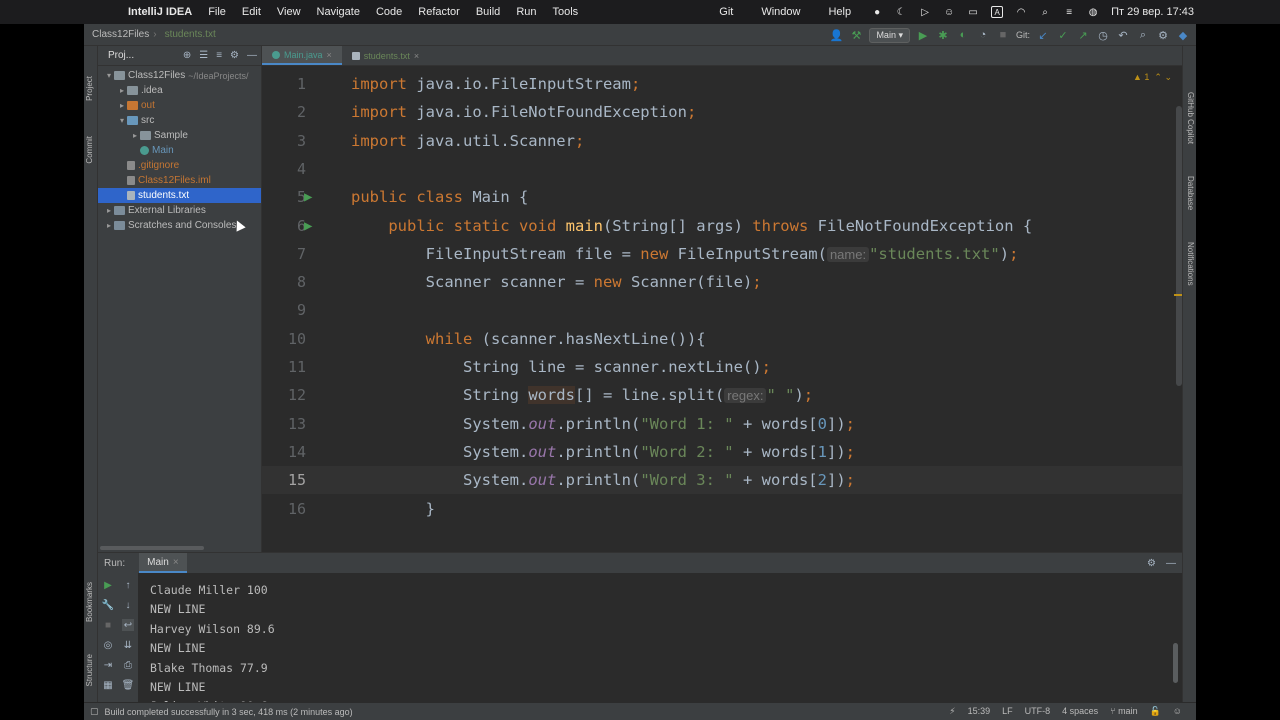  I want to click on code-line: 9, so click(722, 310).